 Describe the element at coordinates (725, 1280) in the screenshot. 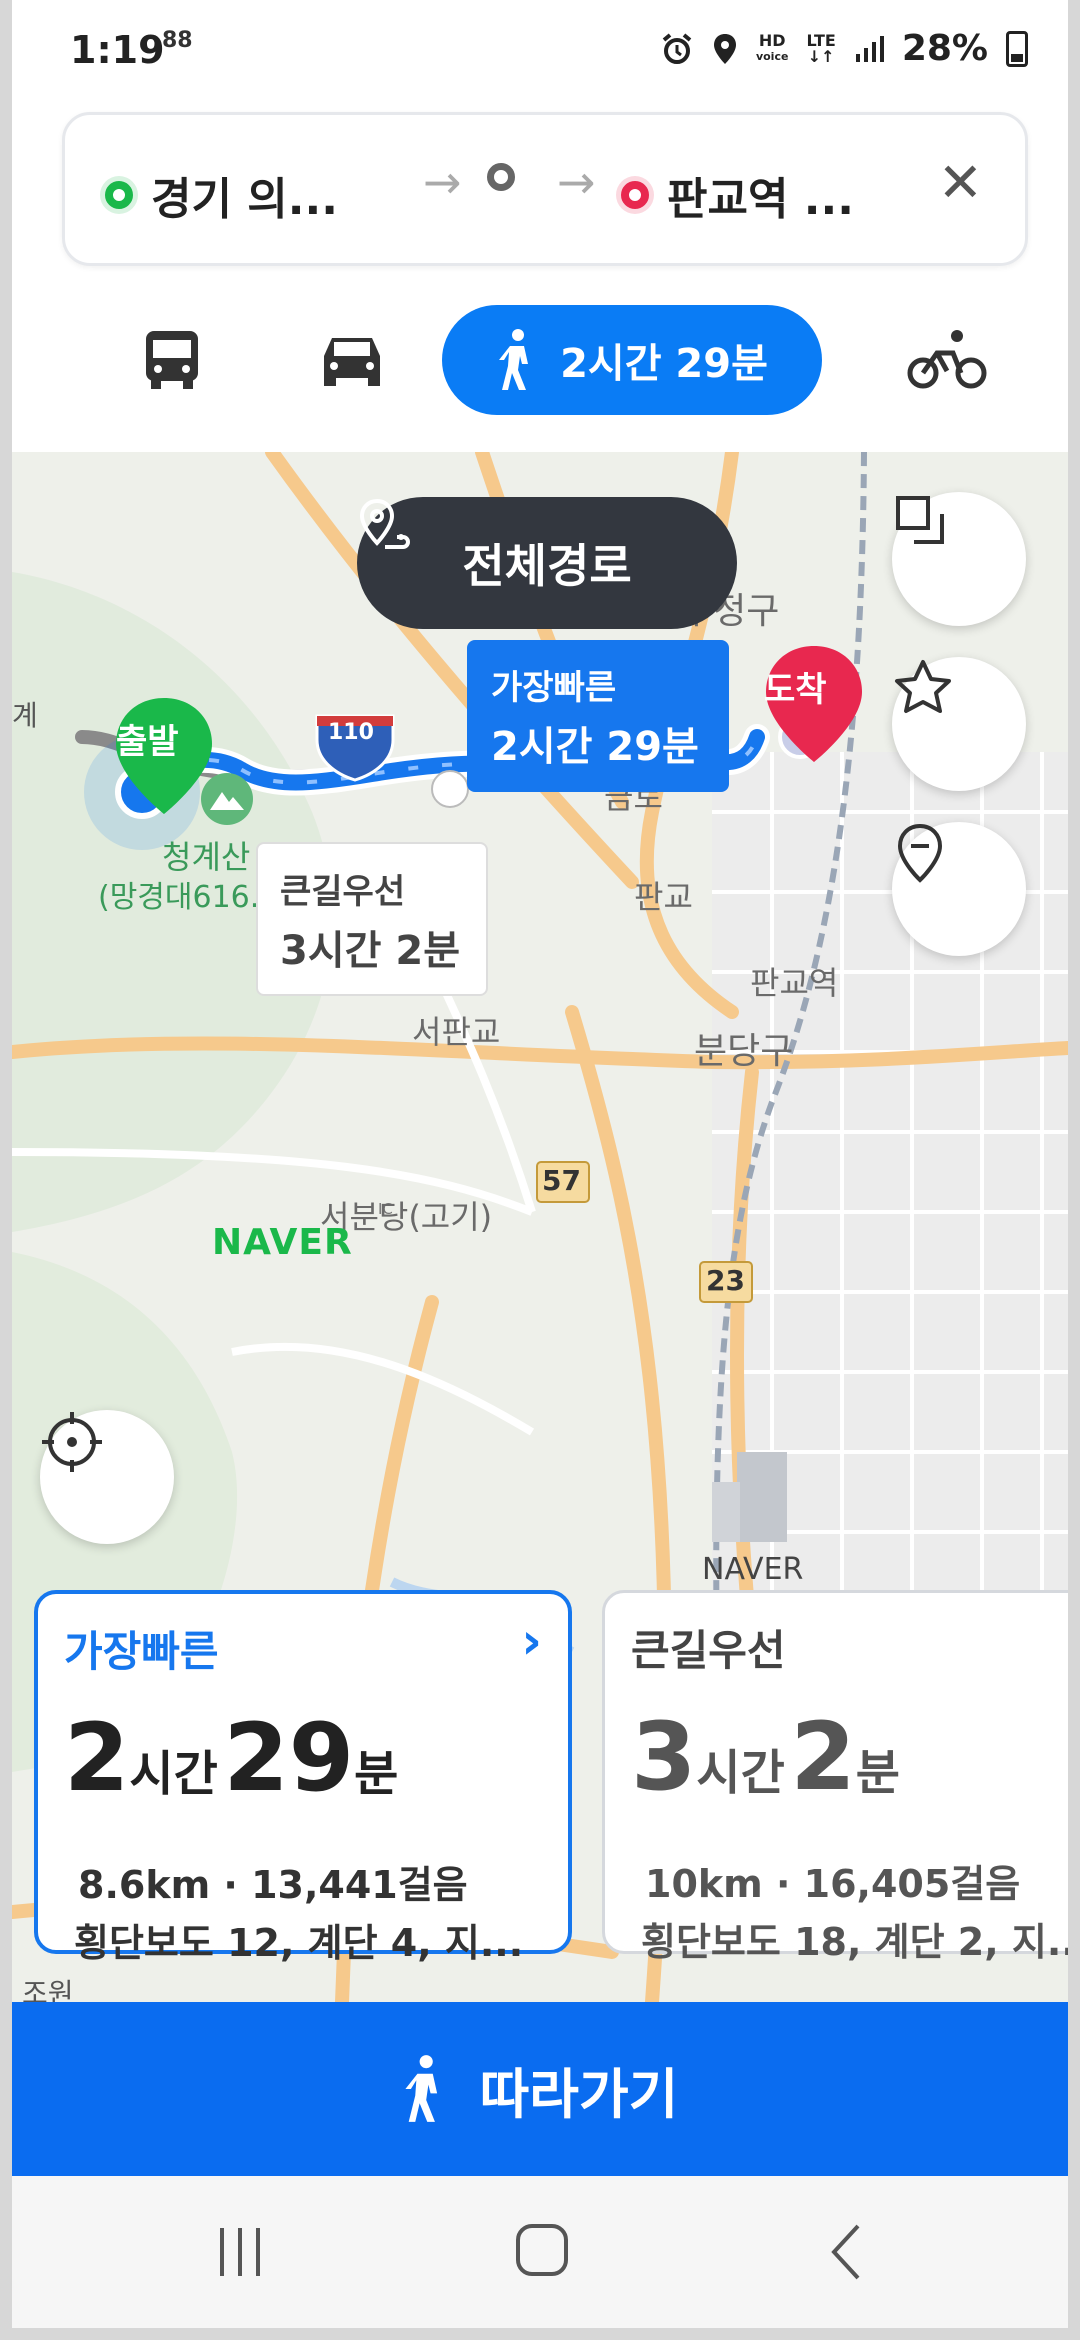

I see `road-23-label: 23` at that location.